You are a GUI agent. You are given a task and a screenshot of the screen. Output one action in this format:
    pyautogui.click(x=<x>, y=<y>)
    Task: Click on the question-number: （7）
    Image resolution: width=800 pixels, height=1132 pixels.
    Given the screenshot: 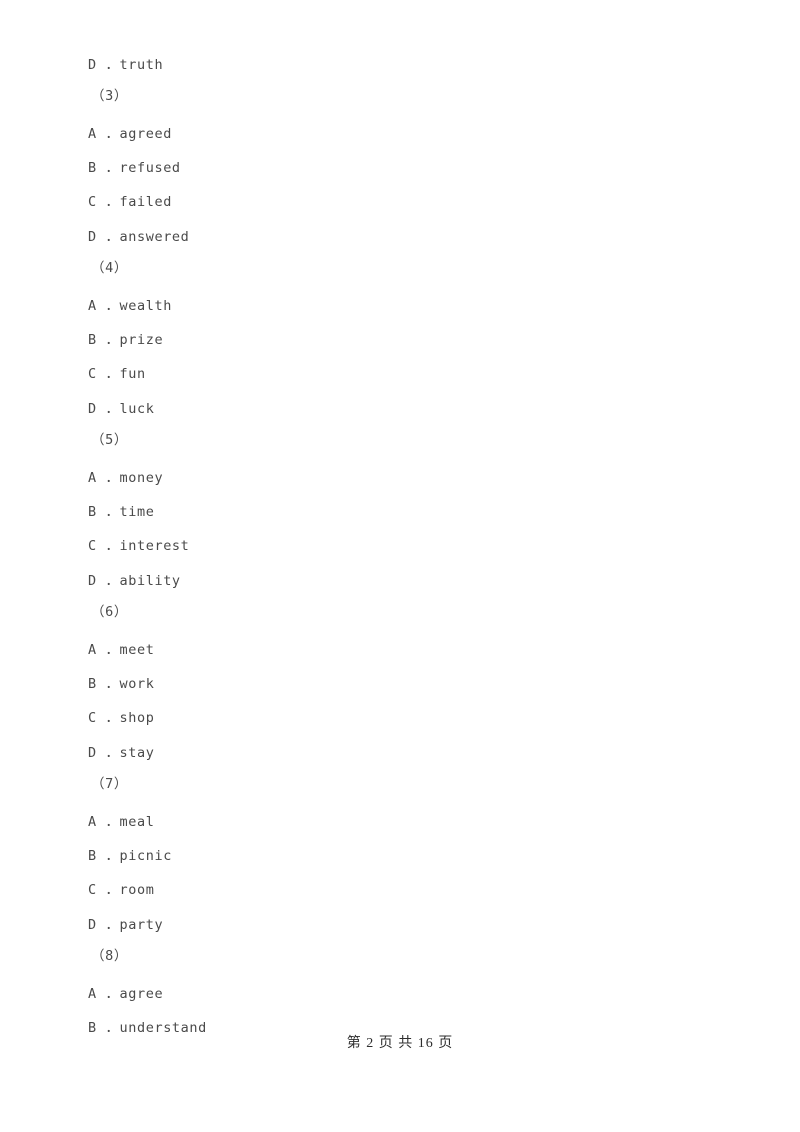 What is the action you would take?
    pyautogui.click(x=109, y=784)
    